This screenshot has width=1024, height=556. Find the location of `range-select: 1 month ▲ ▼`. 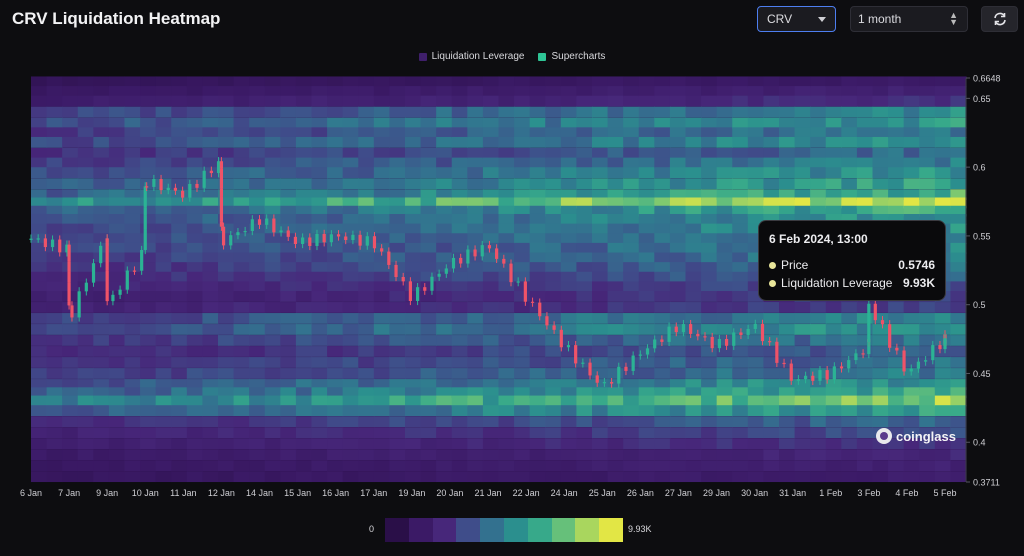

range-select: 1 month ▲ ▼ is located at coordinates (909, 19).